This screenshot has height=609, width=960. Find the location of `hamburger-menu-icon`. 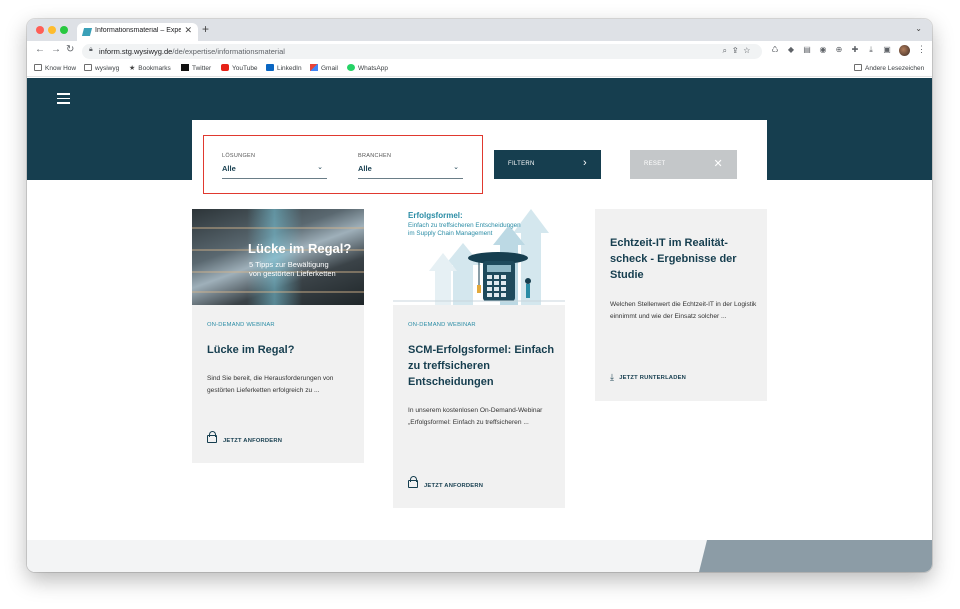

hamburger-menu-icon is located at coordinates (63, 98).